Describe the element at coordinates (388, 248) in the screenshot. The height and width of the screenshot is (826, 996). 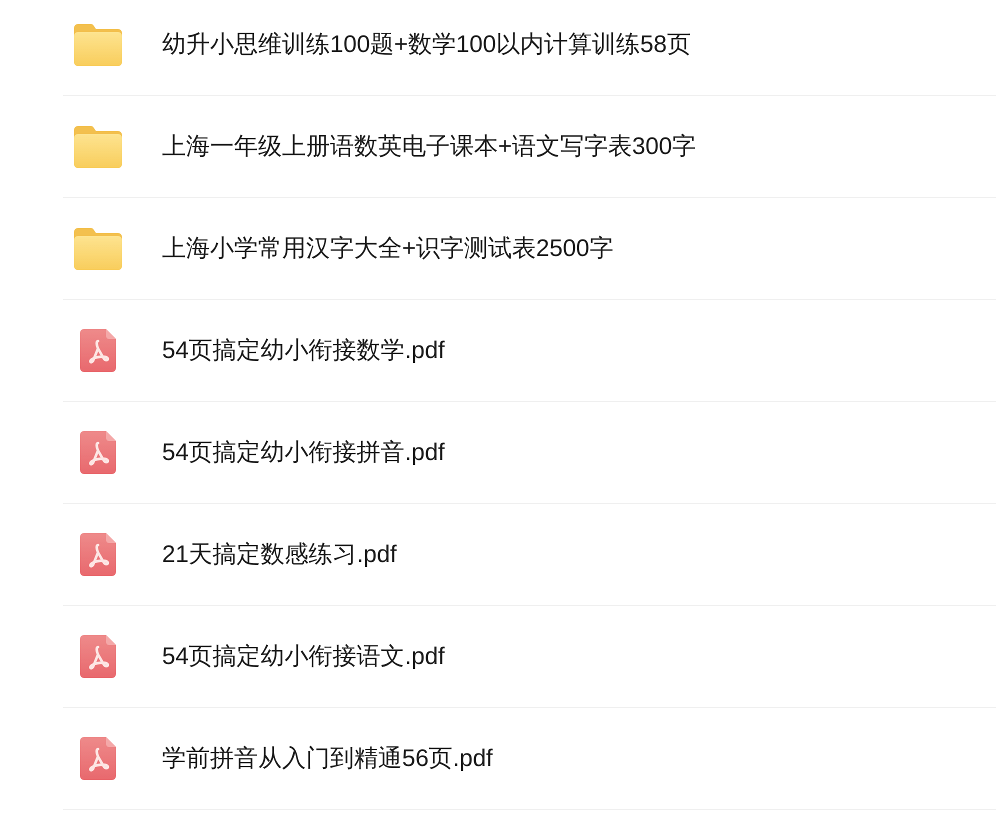
I see `file-name: 上海小学常用汉字大全+识字测试表2500字` at that location.